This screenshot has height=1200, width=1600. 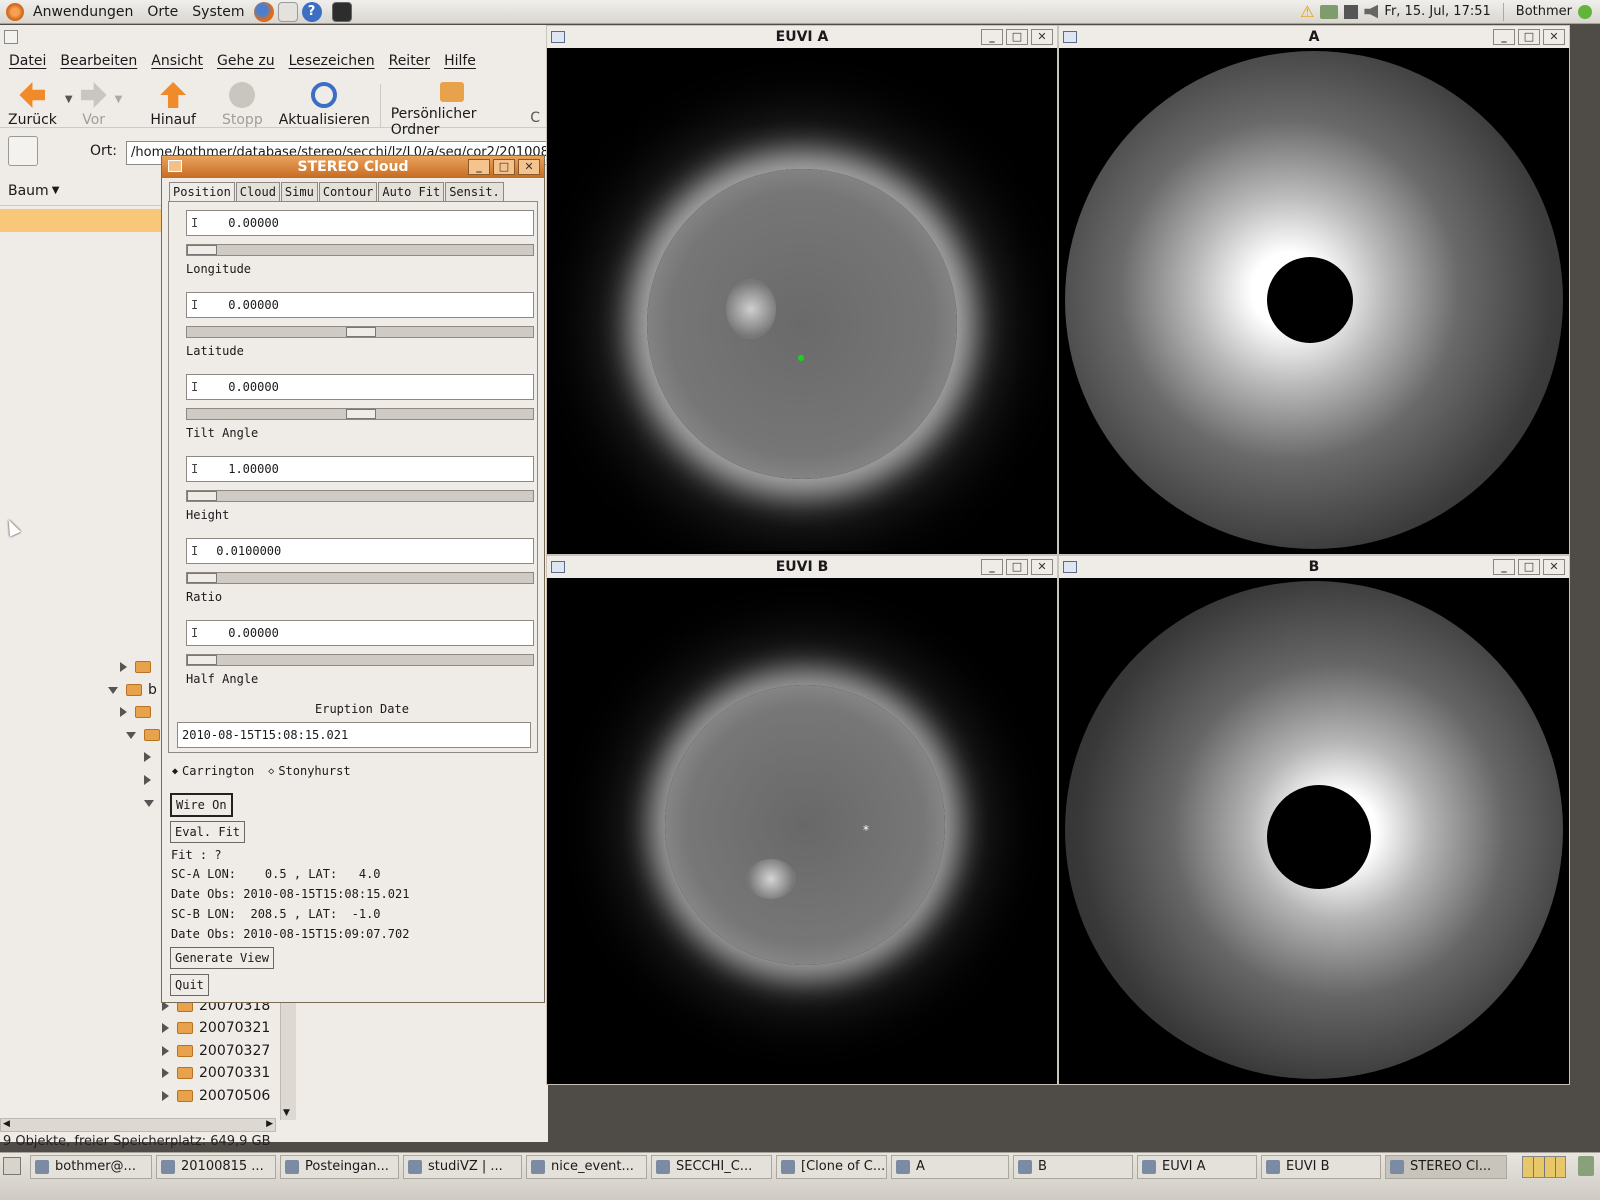 What do you see at coordinates (222, 958) in the screenshot?
I see `generate-view-button: Generate View` at bounding box center [222, 958].